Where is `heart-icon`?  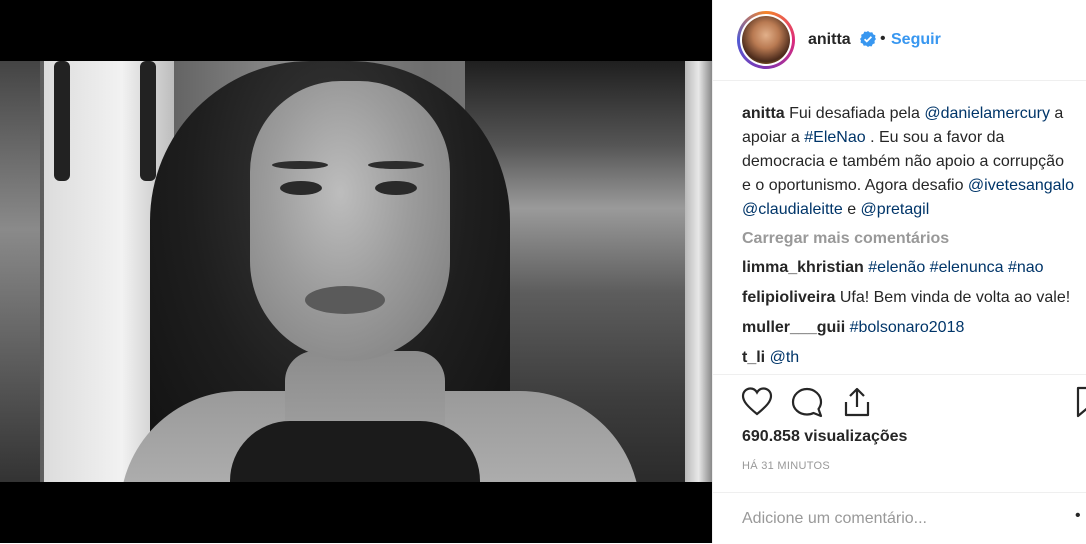
heart-icon is located at coordinates (757, 402).